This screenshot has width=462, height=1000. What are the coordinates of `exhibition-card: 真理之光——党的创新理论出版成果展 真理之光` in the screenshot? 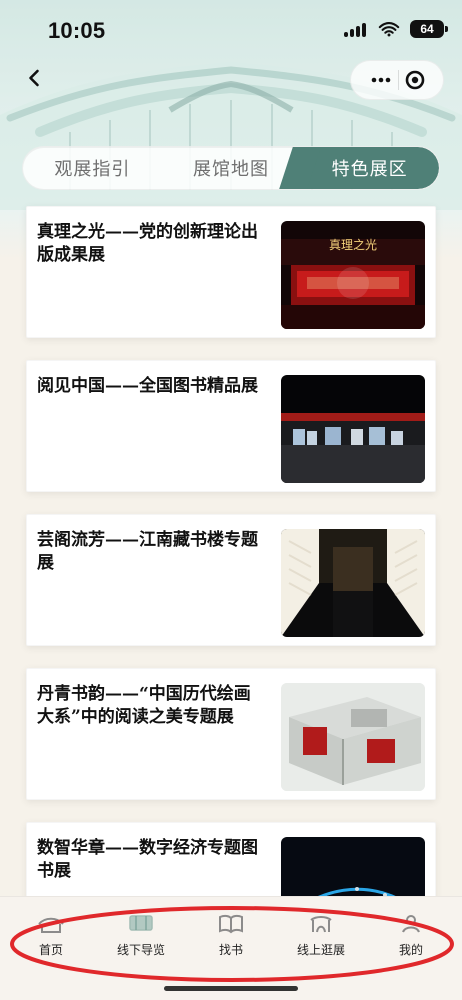 It's located at (231, 272).